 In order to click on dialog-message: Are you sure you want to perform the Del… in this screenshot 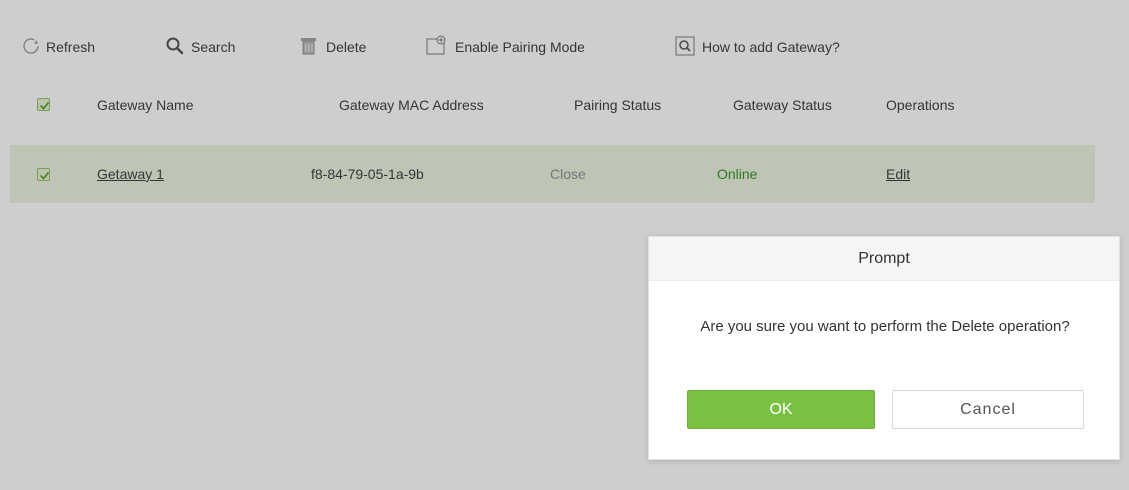, I will do `click(885, 326)`.